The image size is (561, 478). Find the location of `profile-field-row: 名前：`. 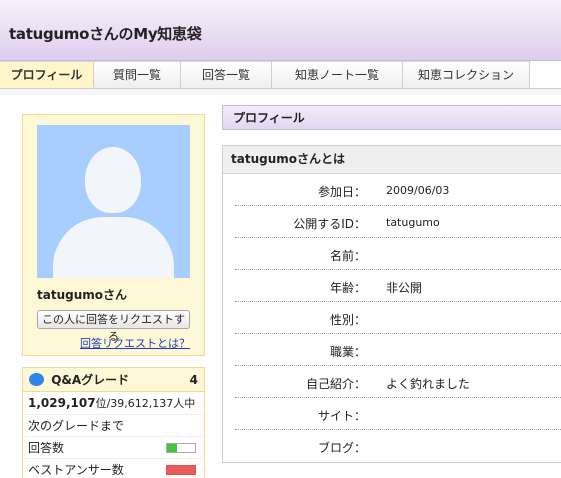

profile-field-row: 名前： is located at coordinates (392, 254).